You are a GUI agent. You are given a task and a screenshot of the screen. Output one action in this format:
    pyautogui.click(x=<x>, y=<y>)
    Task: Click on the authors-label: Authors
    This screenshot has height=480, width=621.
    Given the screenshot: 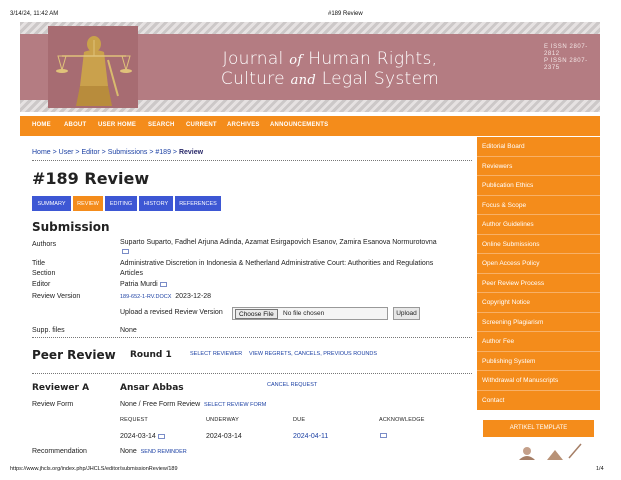 What is the action you would take?
    pyautogui.click(x=44, y=244)
    